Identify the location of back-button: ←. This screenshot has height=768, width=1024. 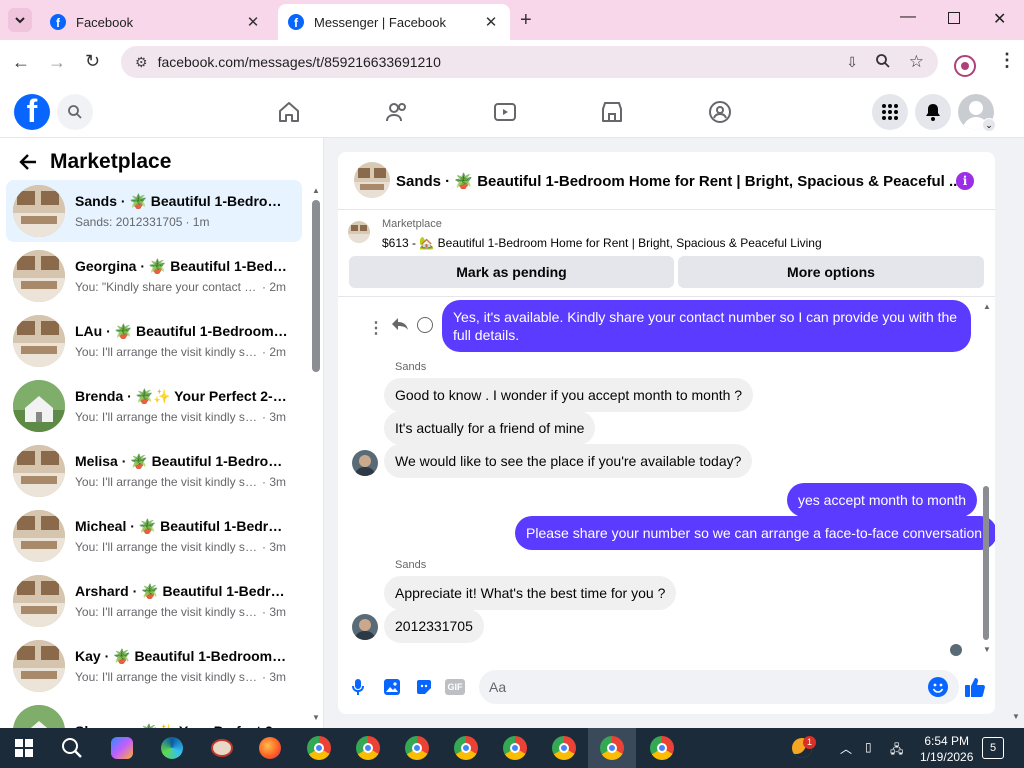
(21, 62).